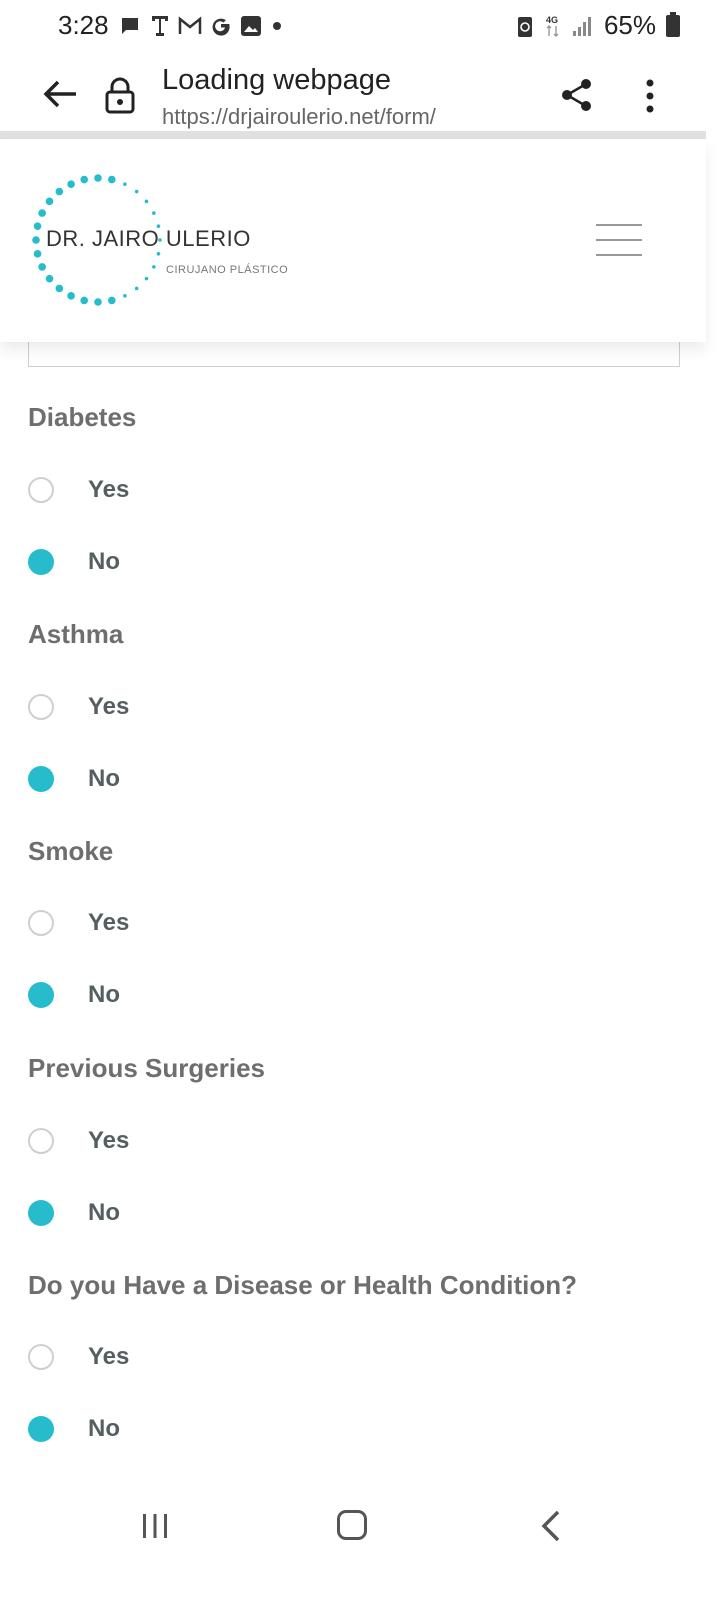  What do you see at coordinates (619, 241) in the screenshot?
I see `hamburger-menu-icon` at bounding box center [619, 241].